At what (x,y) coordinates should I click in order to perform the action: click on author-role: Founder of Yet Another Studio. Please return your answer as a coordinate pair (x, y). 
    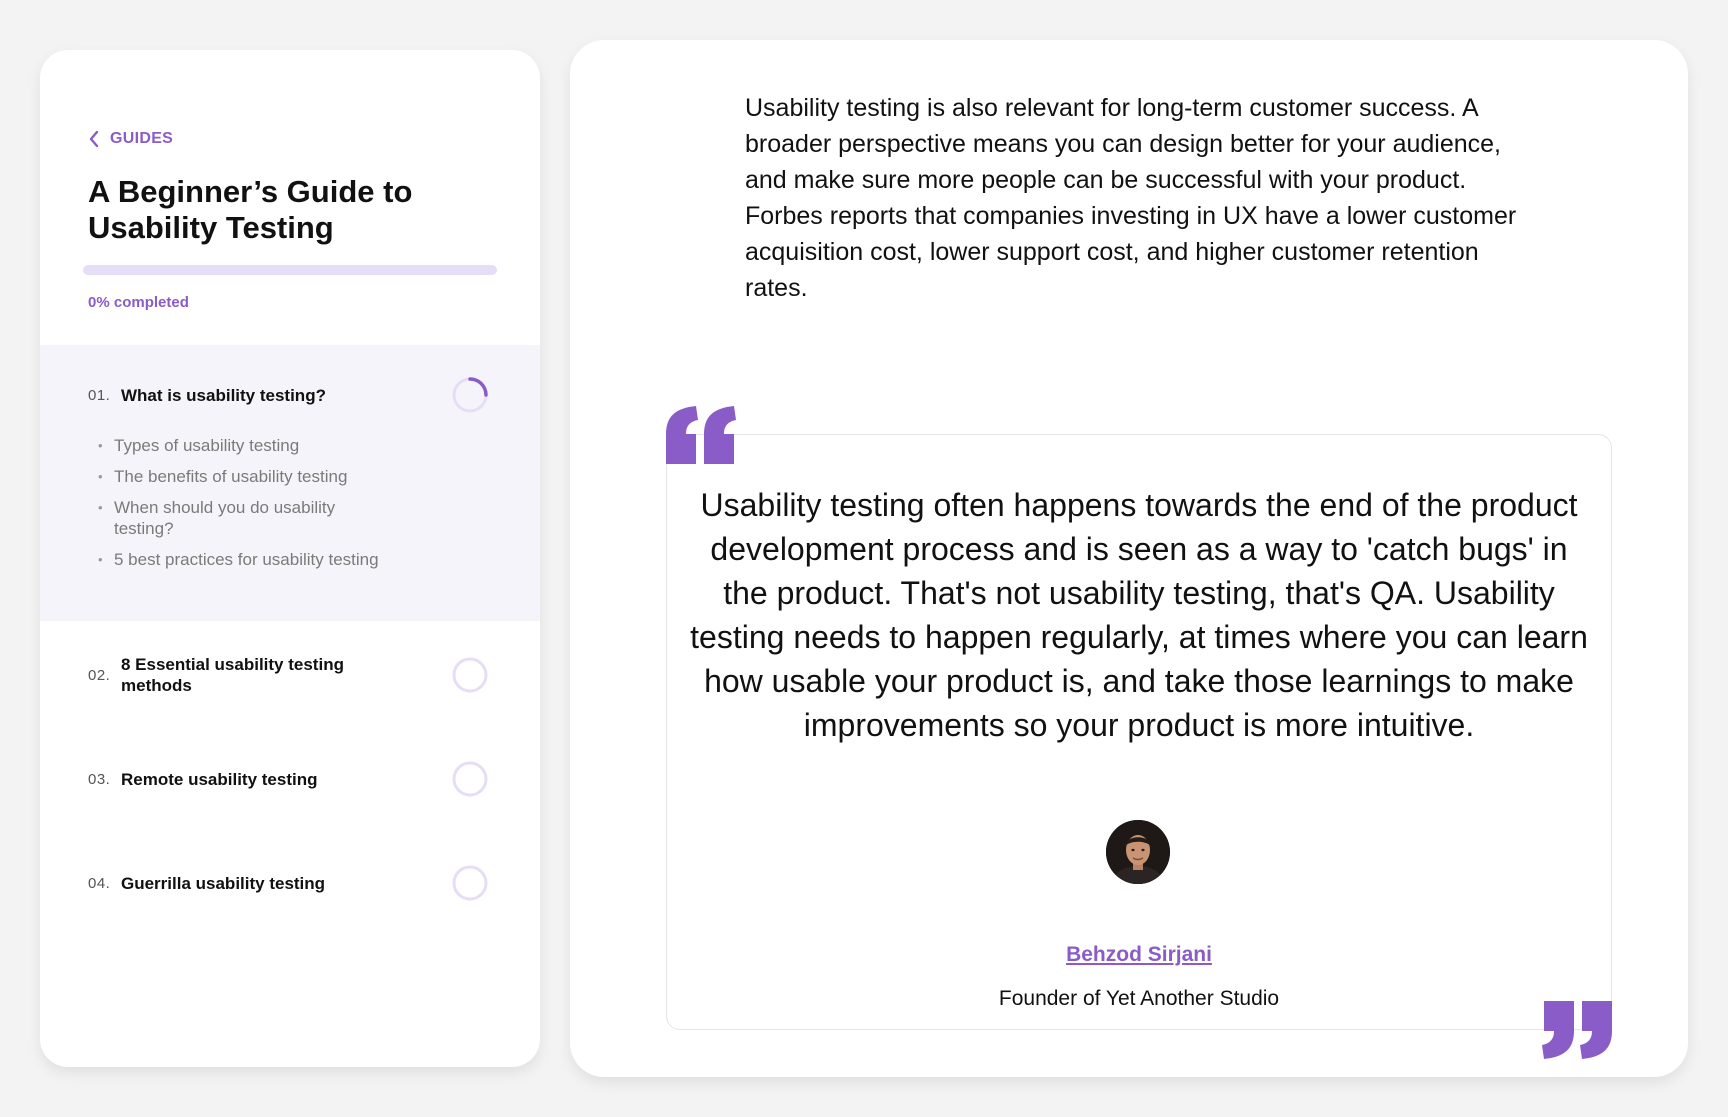
    Looking at the image, I should click on (1139, 998).